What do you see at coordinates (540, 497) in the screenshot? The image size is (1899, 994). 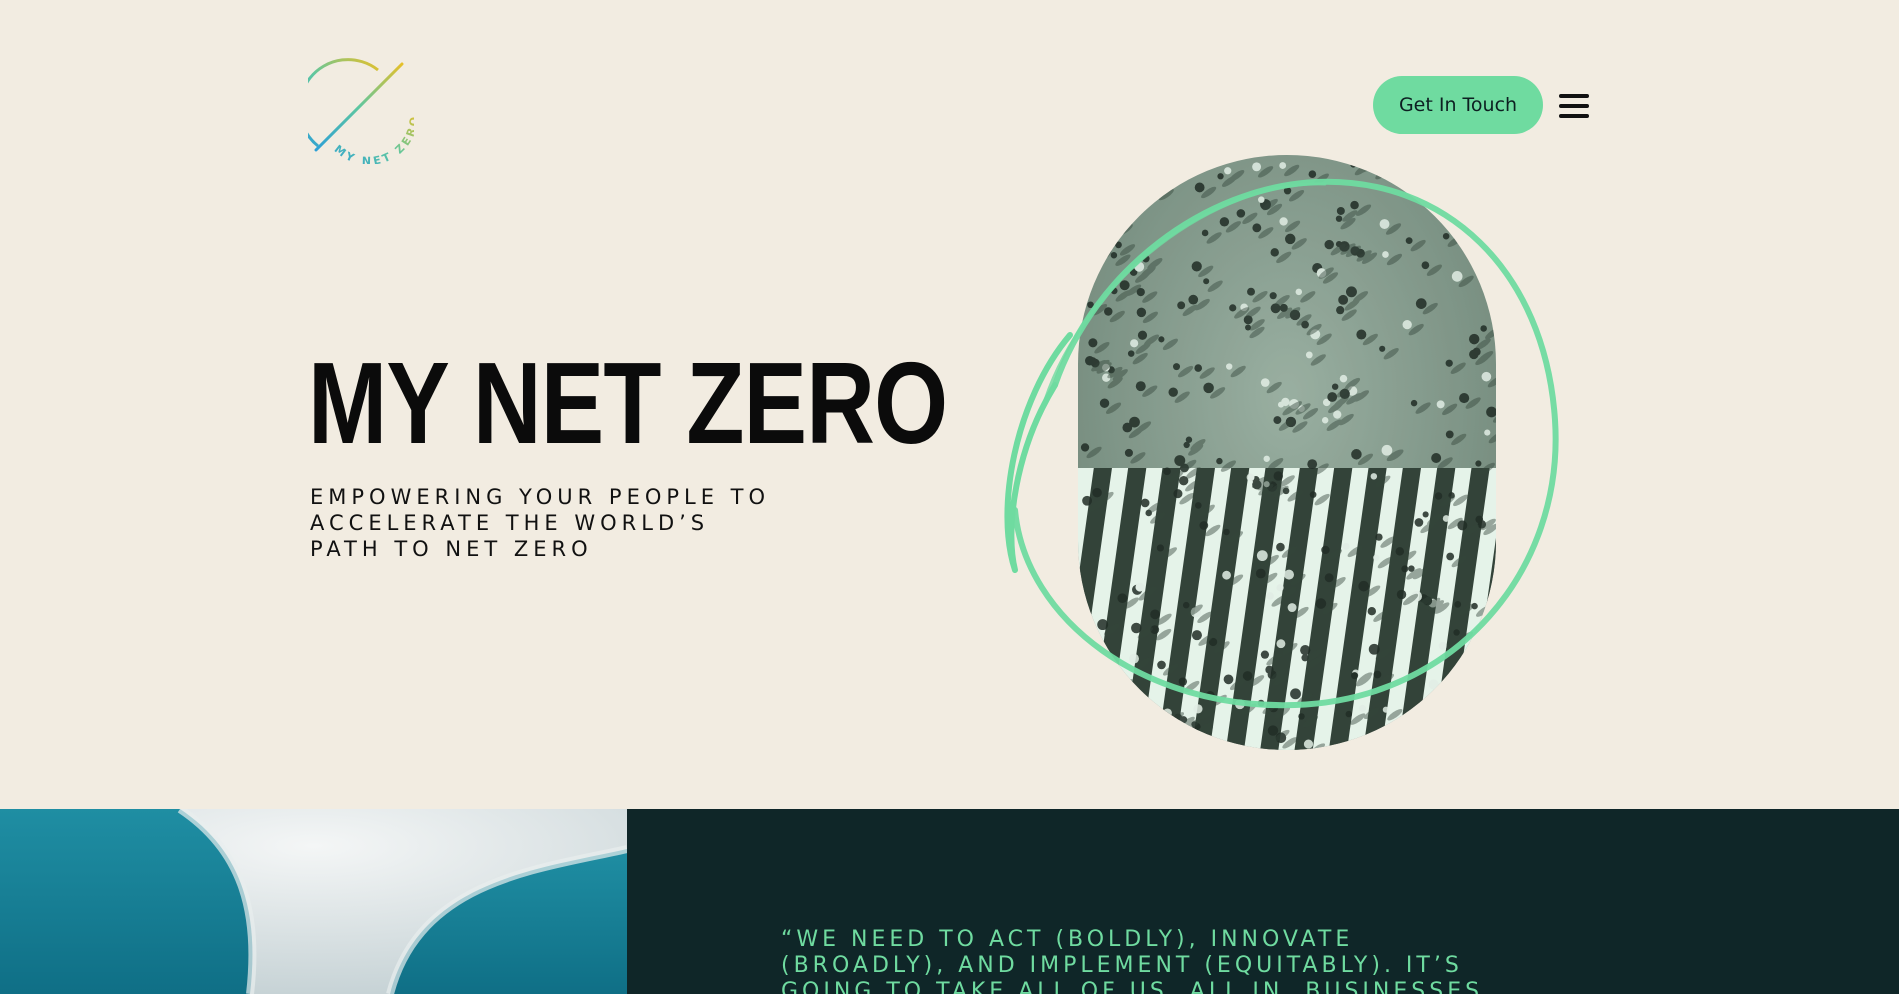 I see `hero-subtitle-line: EMPOWERING YOUR PEOPLE TO` at bounding box center [540, 497].